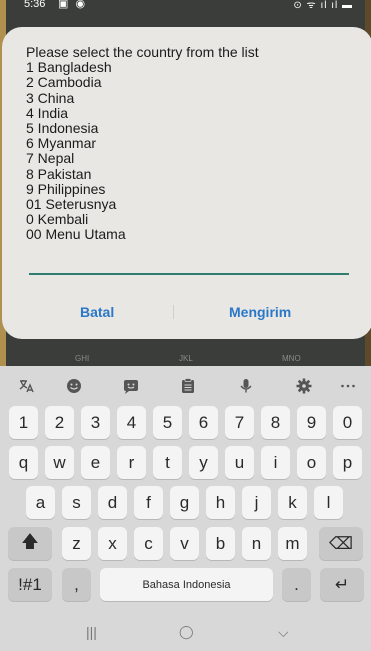 Image resolution: width=371 pixels, height=651 pixels. I want to click on key-y: y, so click(203, 462).